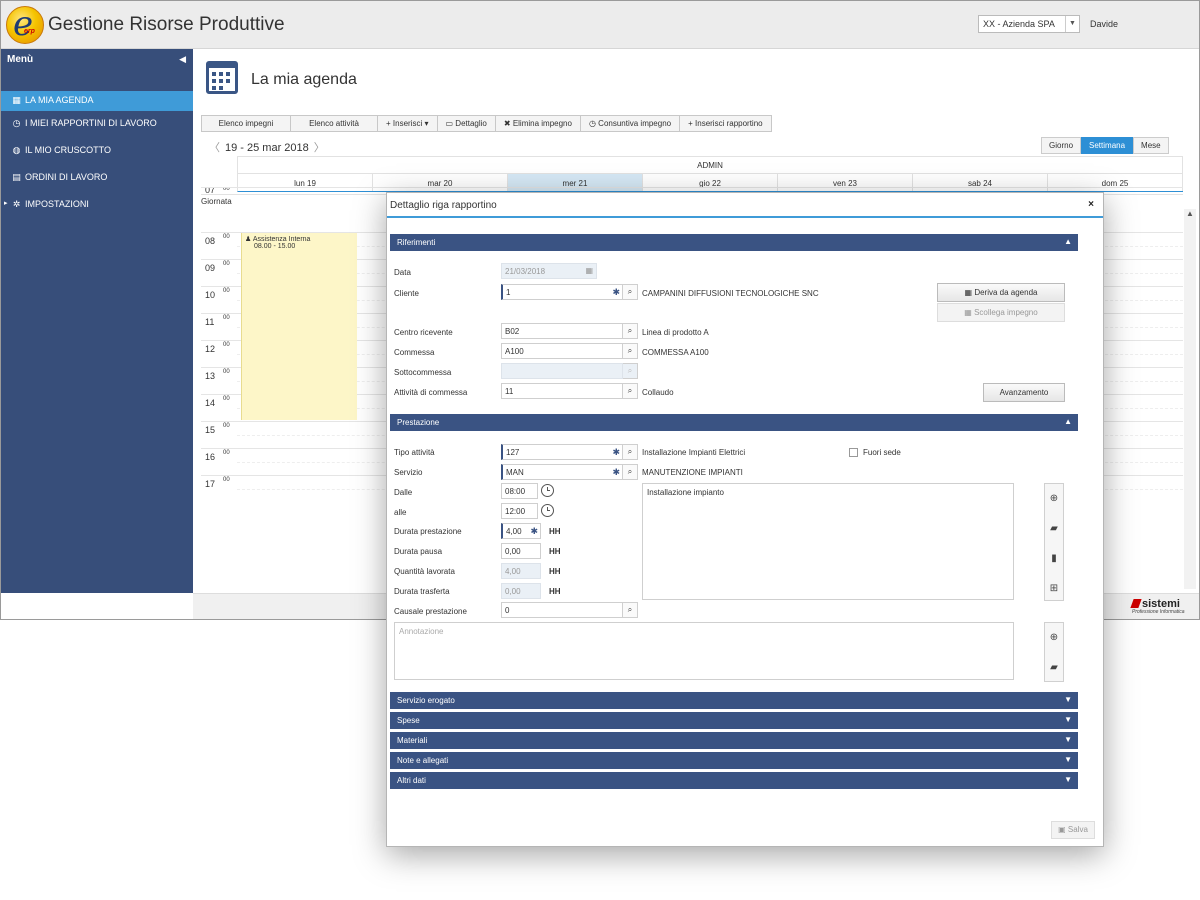 Image resolution: width=1200 pixels, height=900 pixels. I want to click on elenco-impegni-button: Elenco impegni, so click(245, 123).